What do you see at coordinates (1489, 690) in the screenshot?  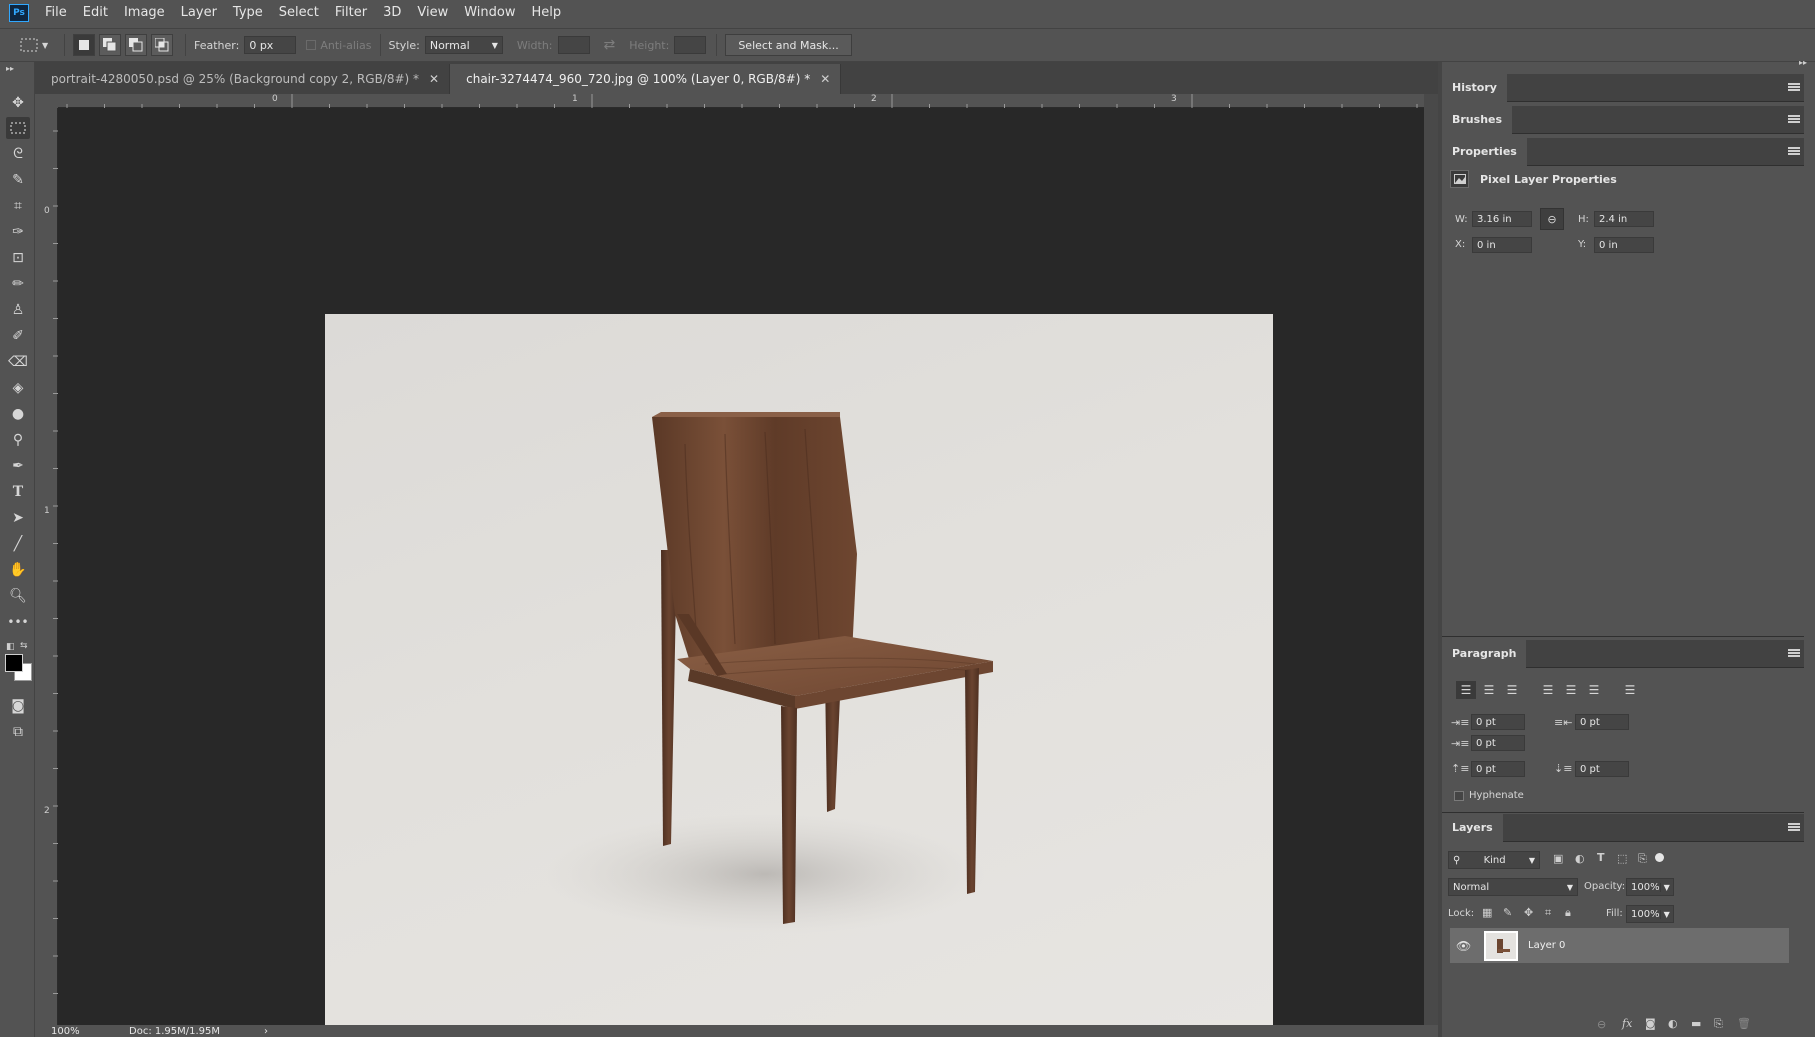 I see `align-center-icon: ☰` at bounding box center [1489, 690].